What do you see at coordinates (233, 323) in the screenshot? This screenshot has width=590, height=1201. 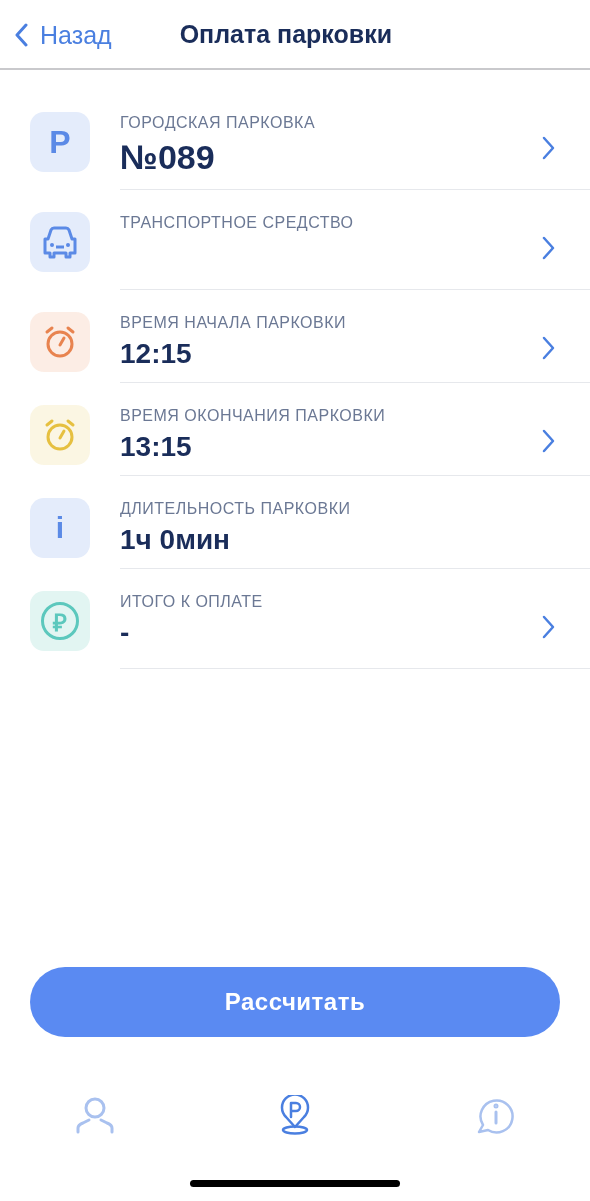 I see `field-label: ВРЕМЯ НАЧАЛА ПАРКОВКИ` at bounding box center [233, 323].